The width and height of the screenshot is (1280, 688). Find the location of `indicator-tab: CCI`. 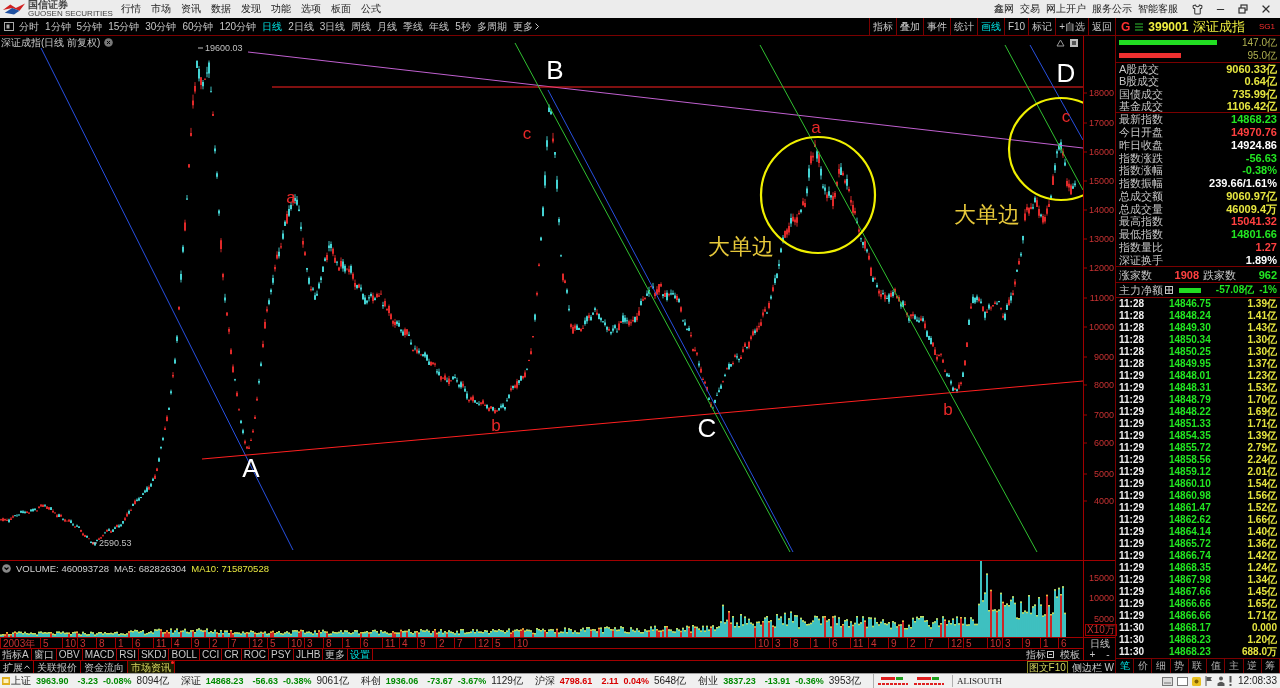

indicator-tab: CCI is located at coordinates (211, 654).